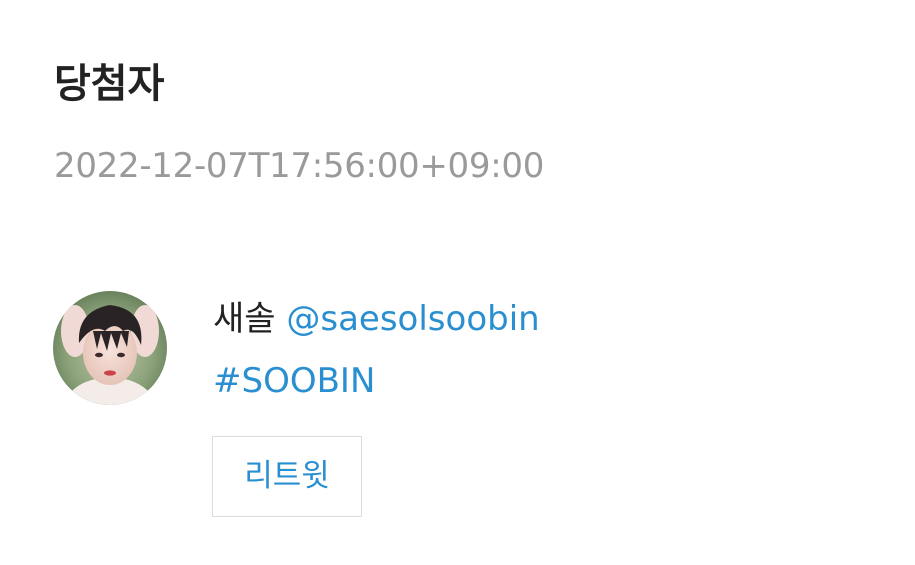  Describe the element at coordinates (244, 319) in the screenshot. I see `winner-display-name: 새솔` at that location.